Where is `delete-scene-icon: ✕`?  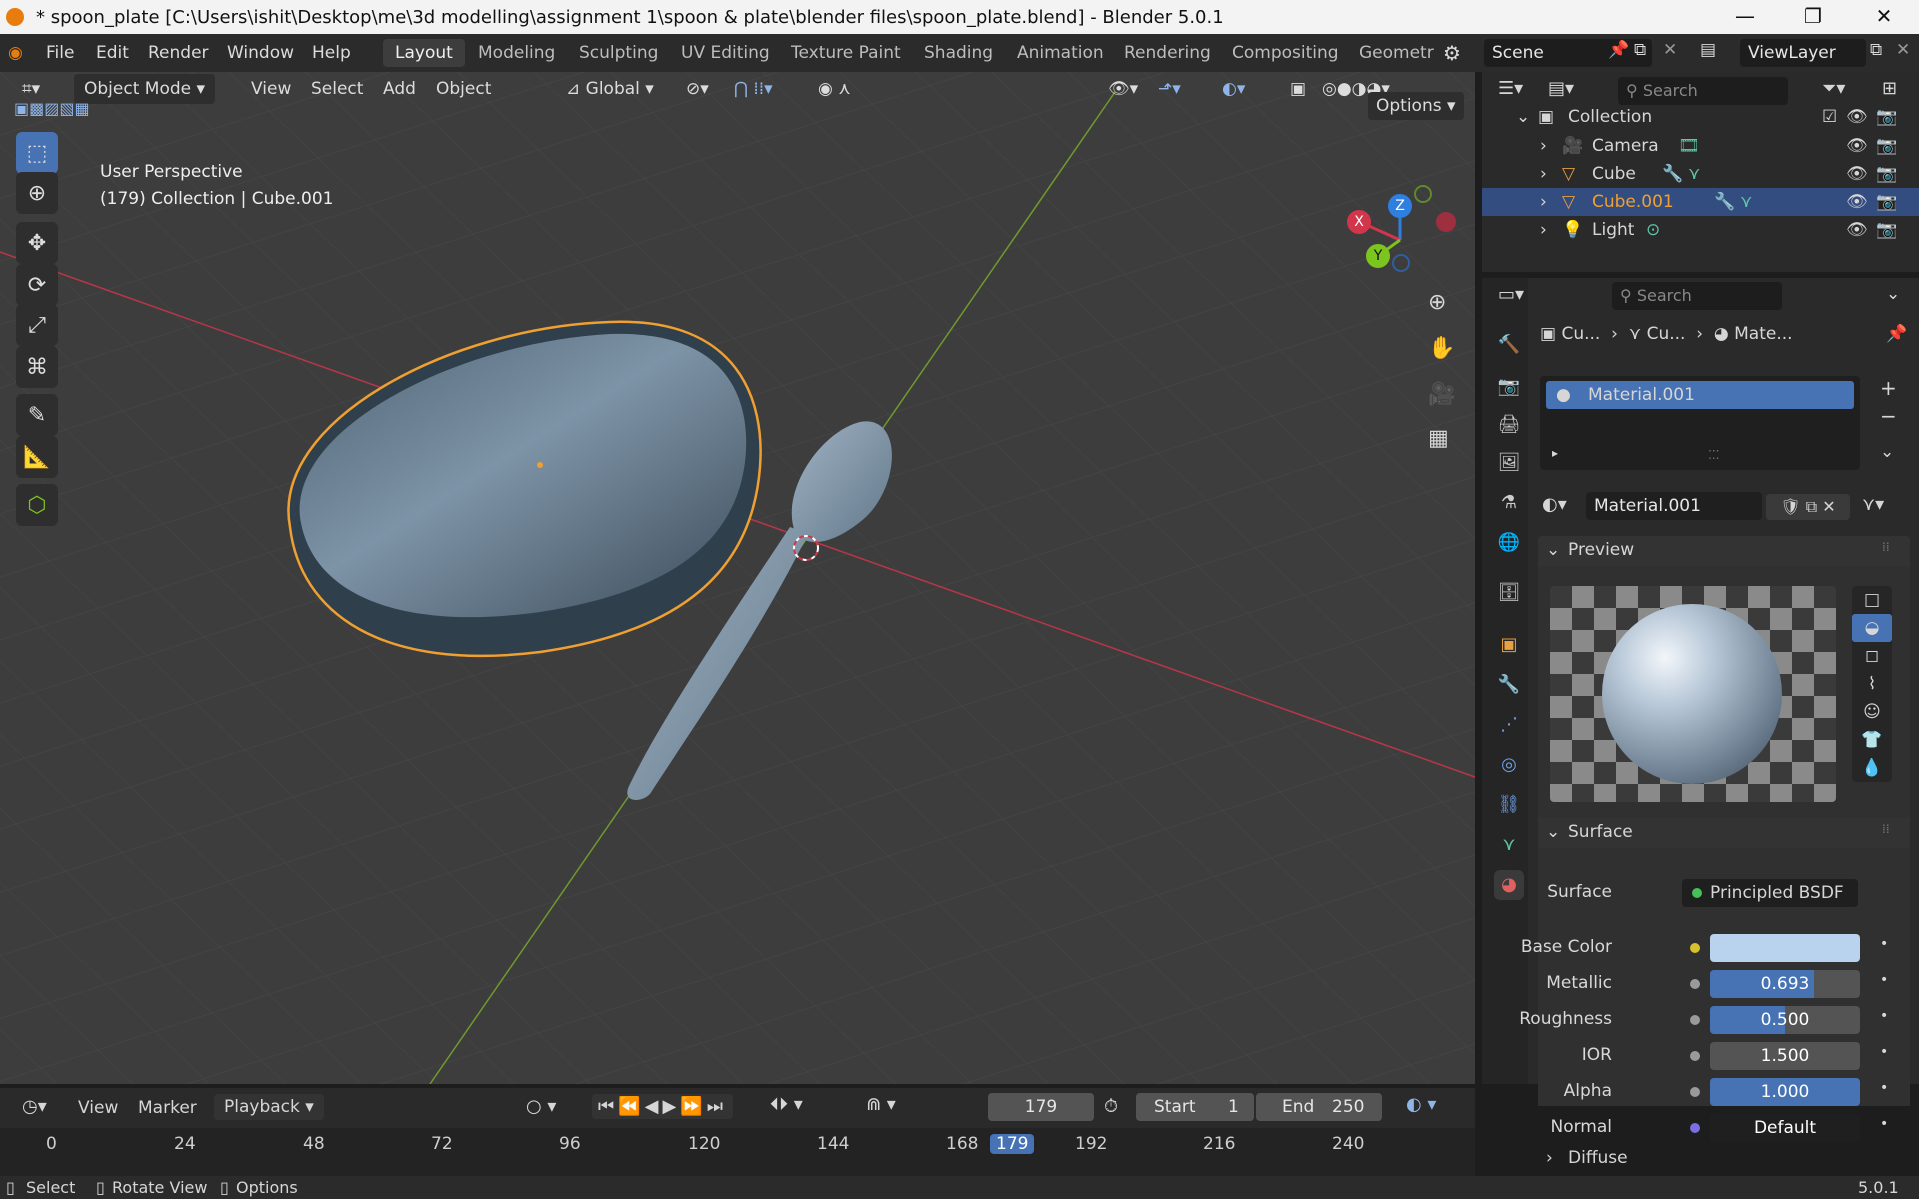 delete-scene-icon: ✕ is located at coordinates (1670, 50).